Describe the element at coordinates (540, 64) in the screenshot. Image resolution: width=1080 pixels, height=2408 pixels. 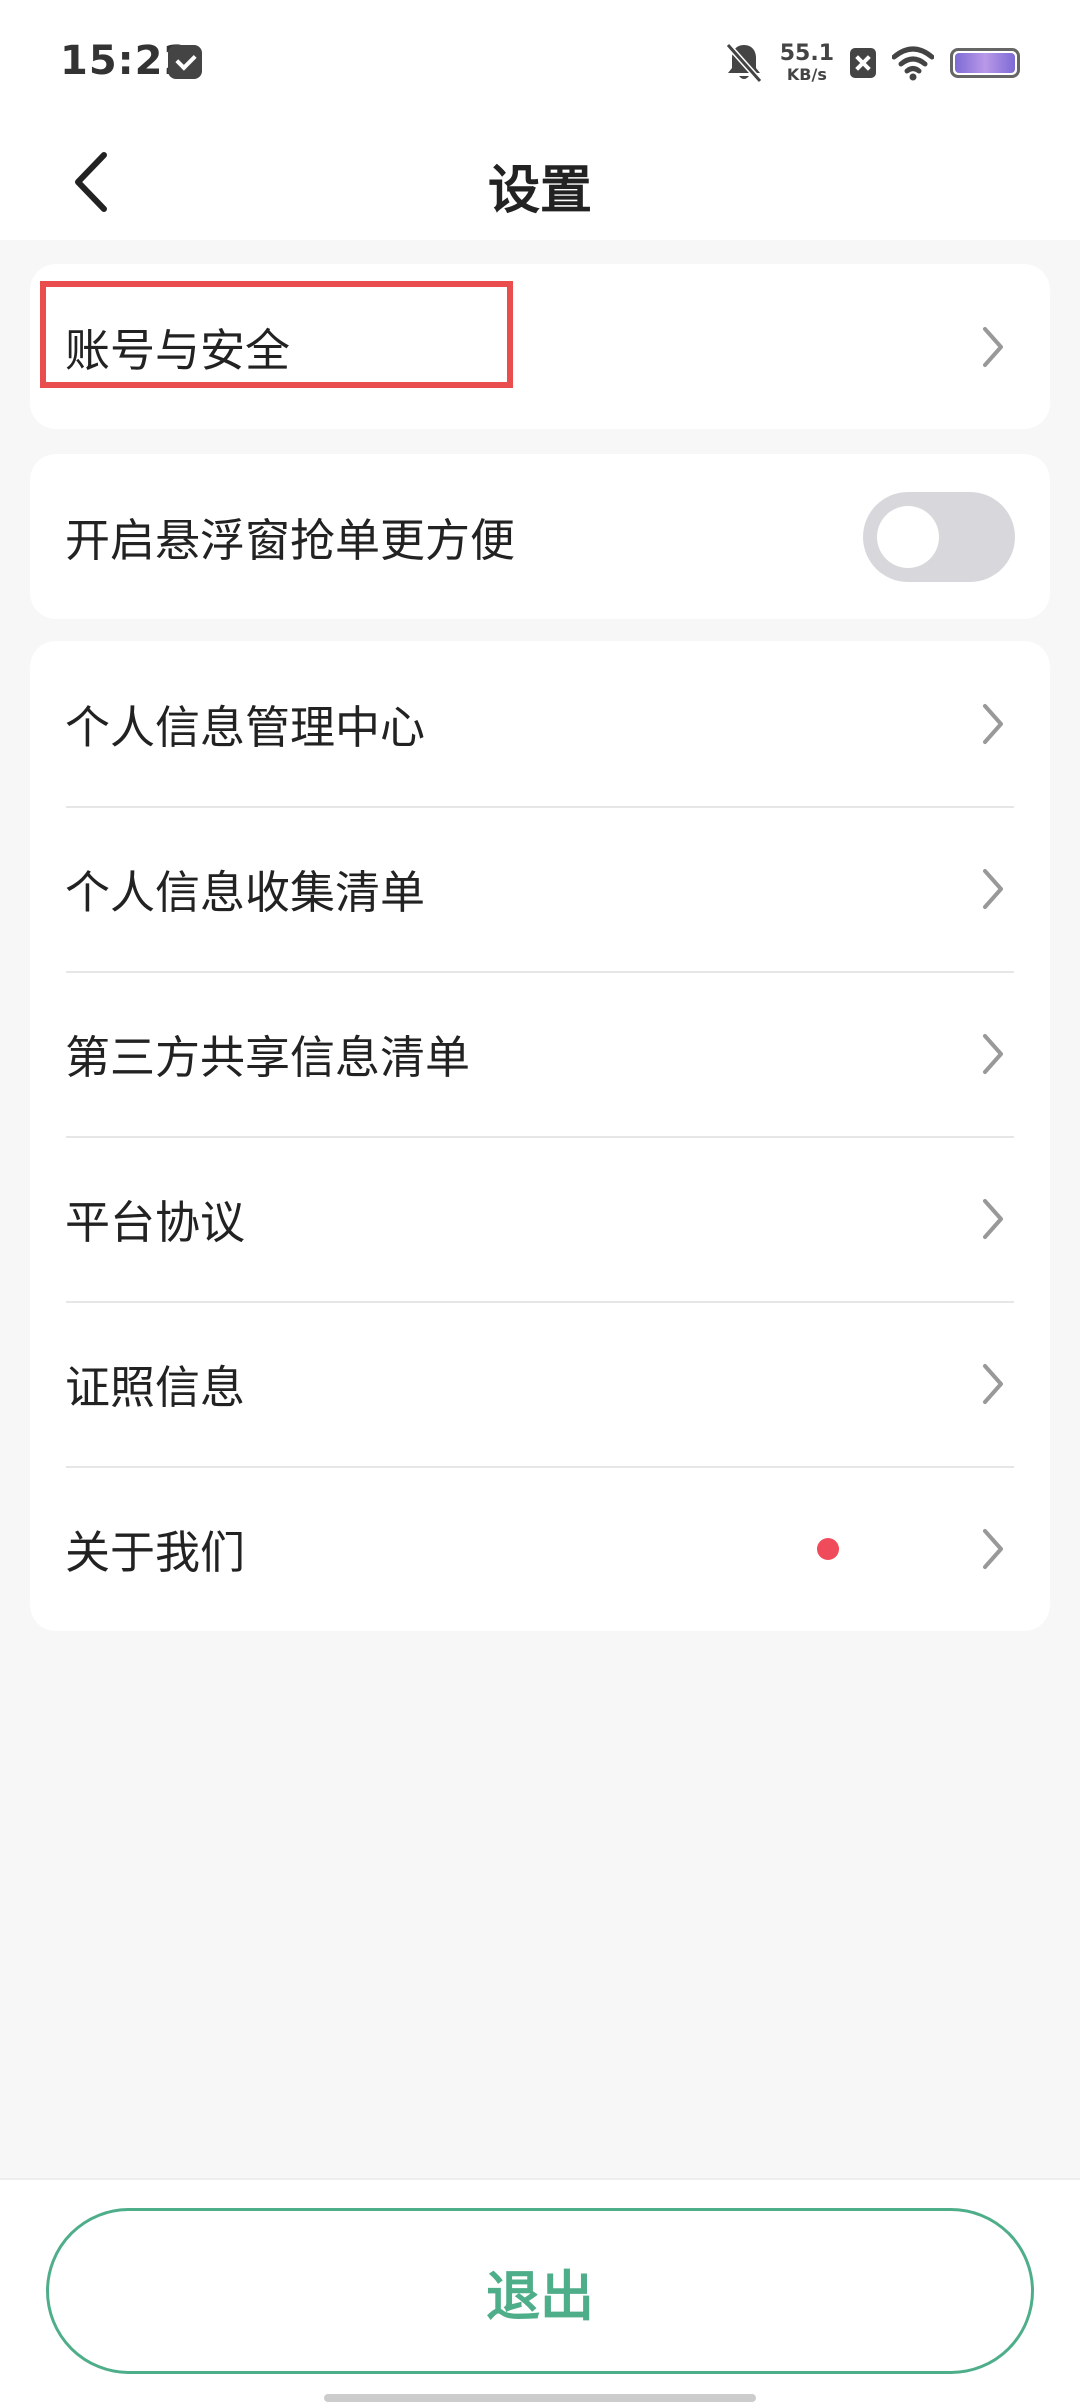
I see `status-bar: 15:22 55.1 KB/s` at that location.